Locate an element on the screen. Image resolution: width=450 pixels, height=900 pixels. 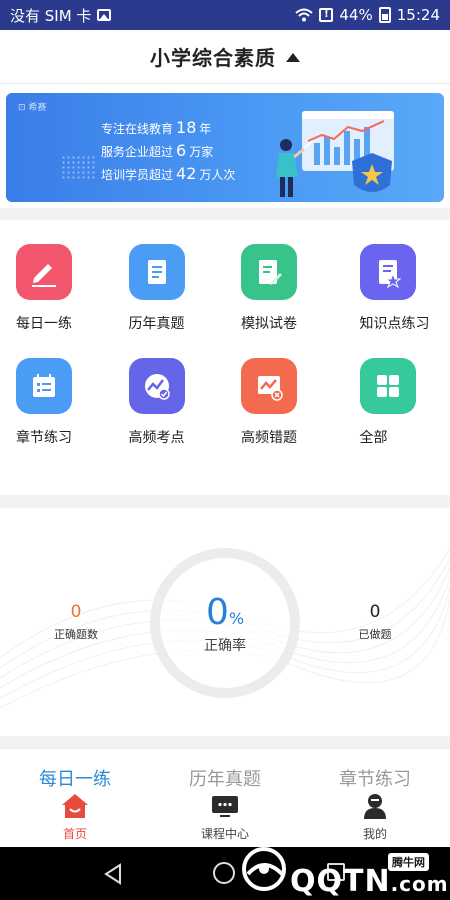
feature-item-0: 每日一练 is located at coordinates (56, 288).